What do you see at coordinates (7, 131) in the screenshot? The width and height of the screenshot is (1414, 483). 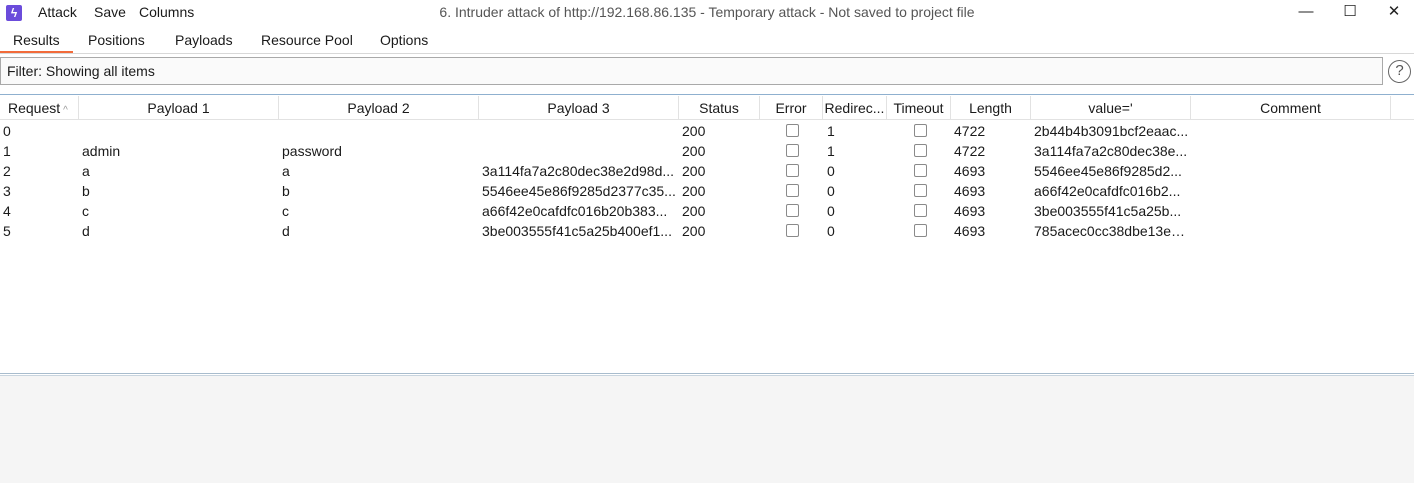 I see `cell-request: 0` at bounding box center [7, 131].